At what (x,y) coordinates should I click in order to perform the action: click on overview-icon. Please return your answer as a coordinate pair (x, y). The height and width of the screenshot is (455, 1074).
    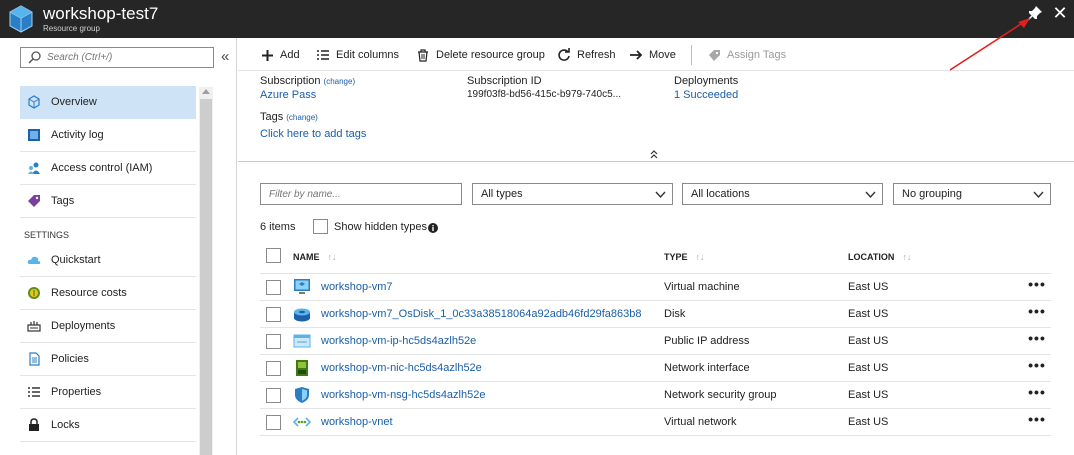
    Looking at the image, I should click on (34, 102).